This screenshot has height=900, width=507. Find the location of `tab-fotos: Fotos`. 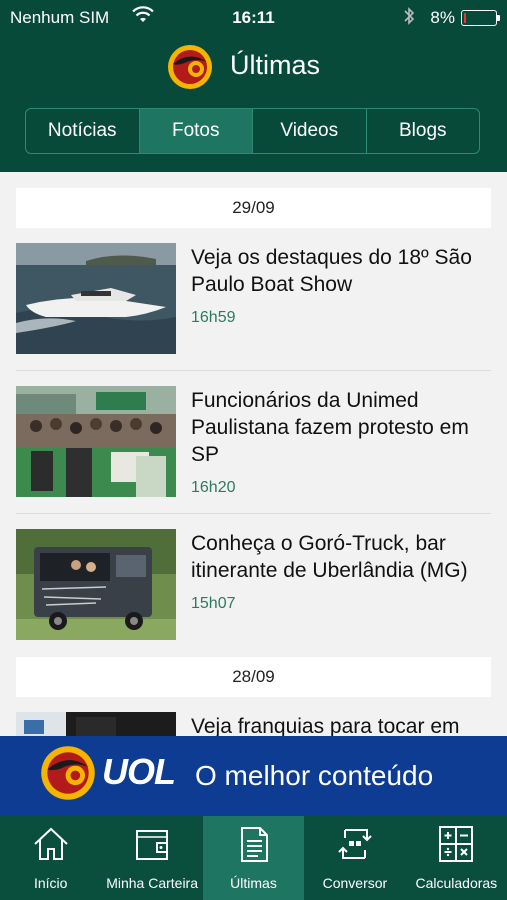

tab-fotos: Fotos is located at coordinates (196, 131).